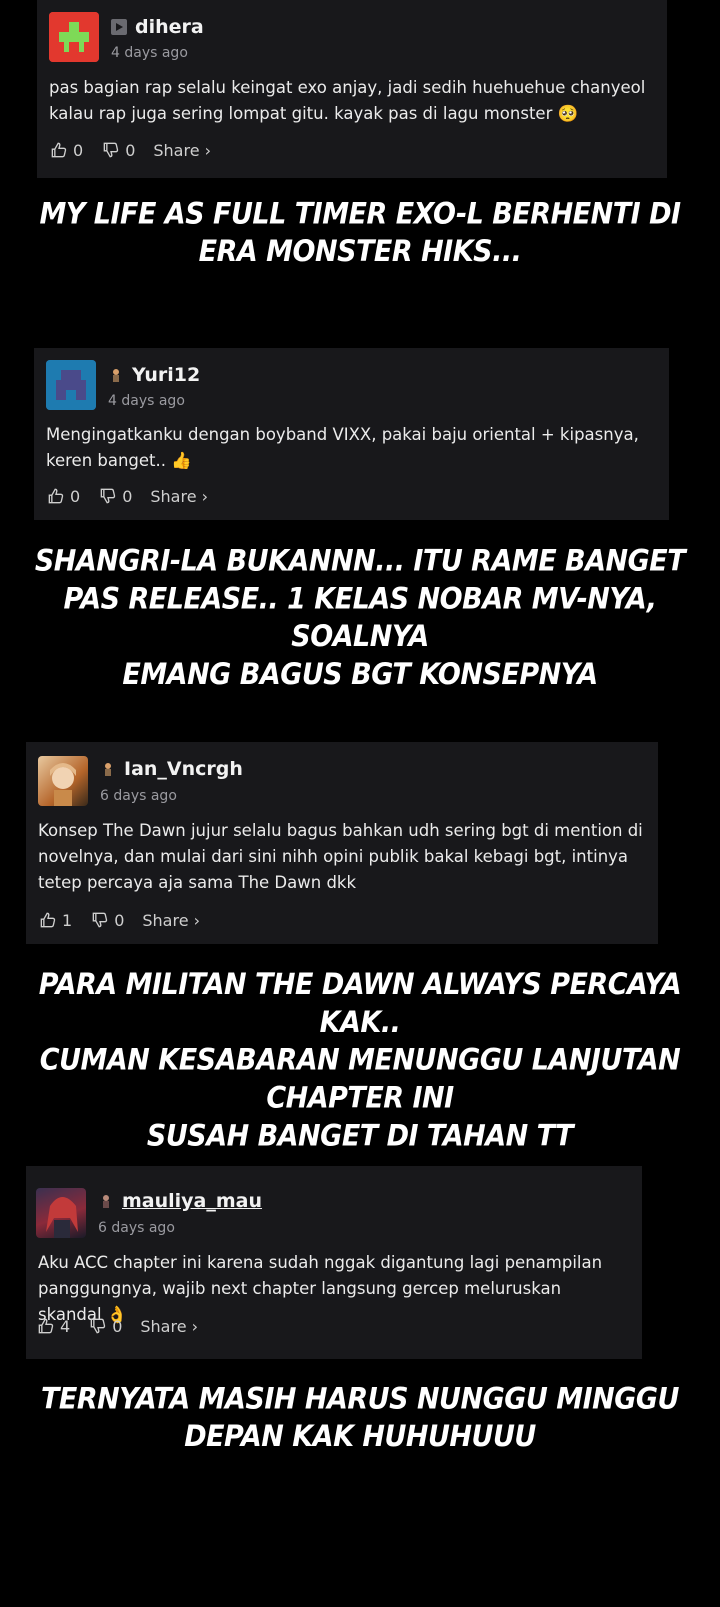  I want to click on like-button: 4, so click(53, 1326).